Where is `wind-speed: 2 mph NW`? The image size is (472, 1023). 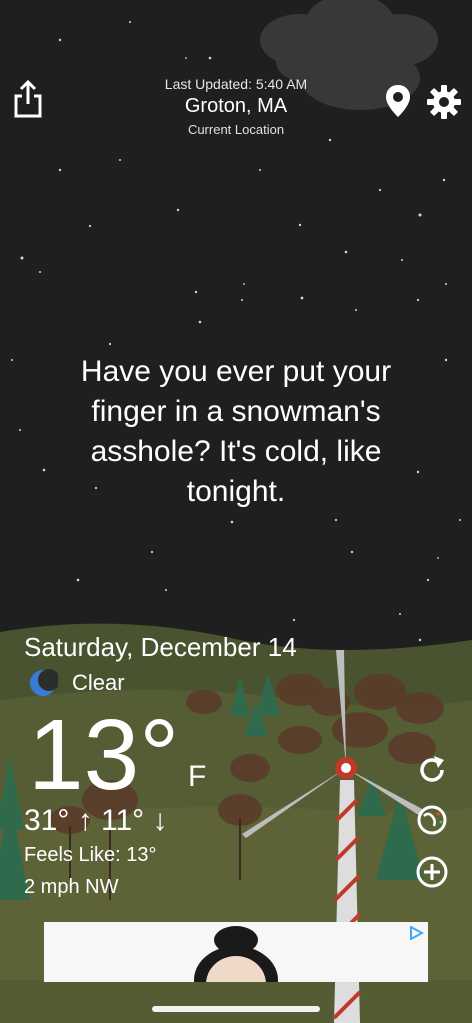 wind-speed: 2 mph NW is located at coordinates (71, 887).